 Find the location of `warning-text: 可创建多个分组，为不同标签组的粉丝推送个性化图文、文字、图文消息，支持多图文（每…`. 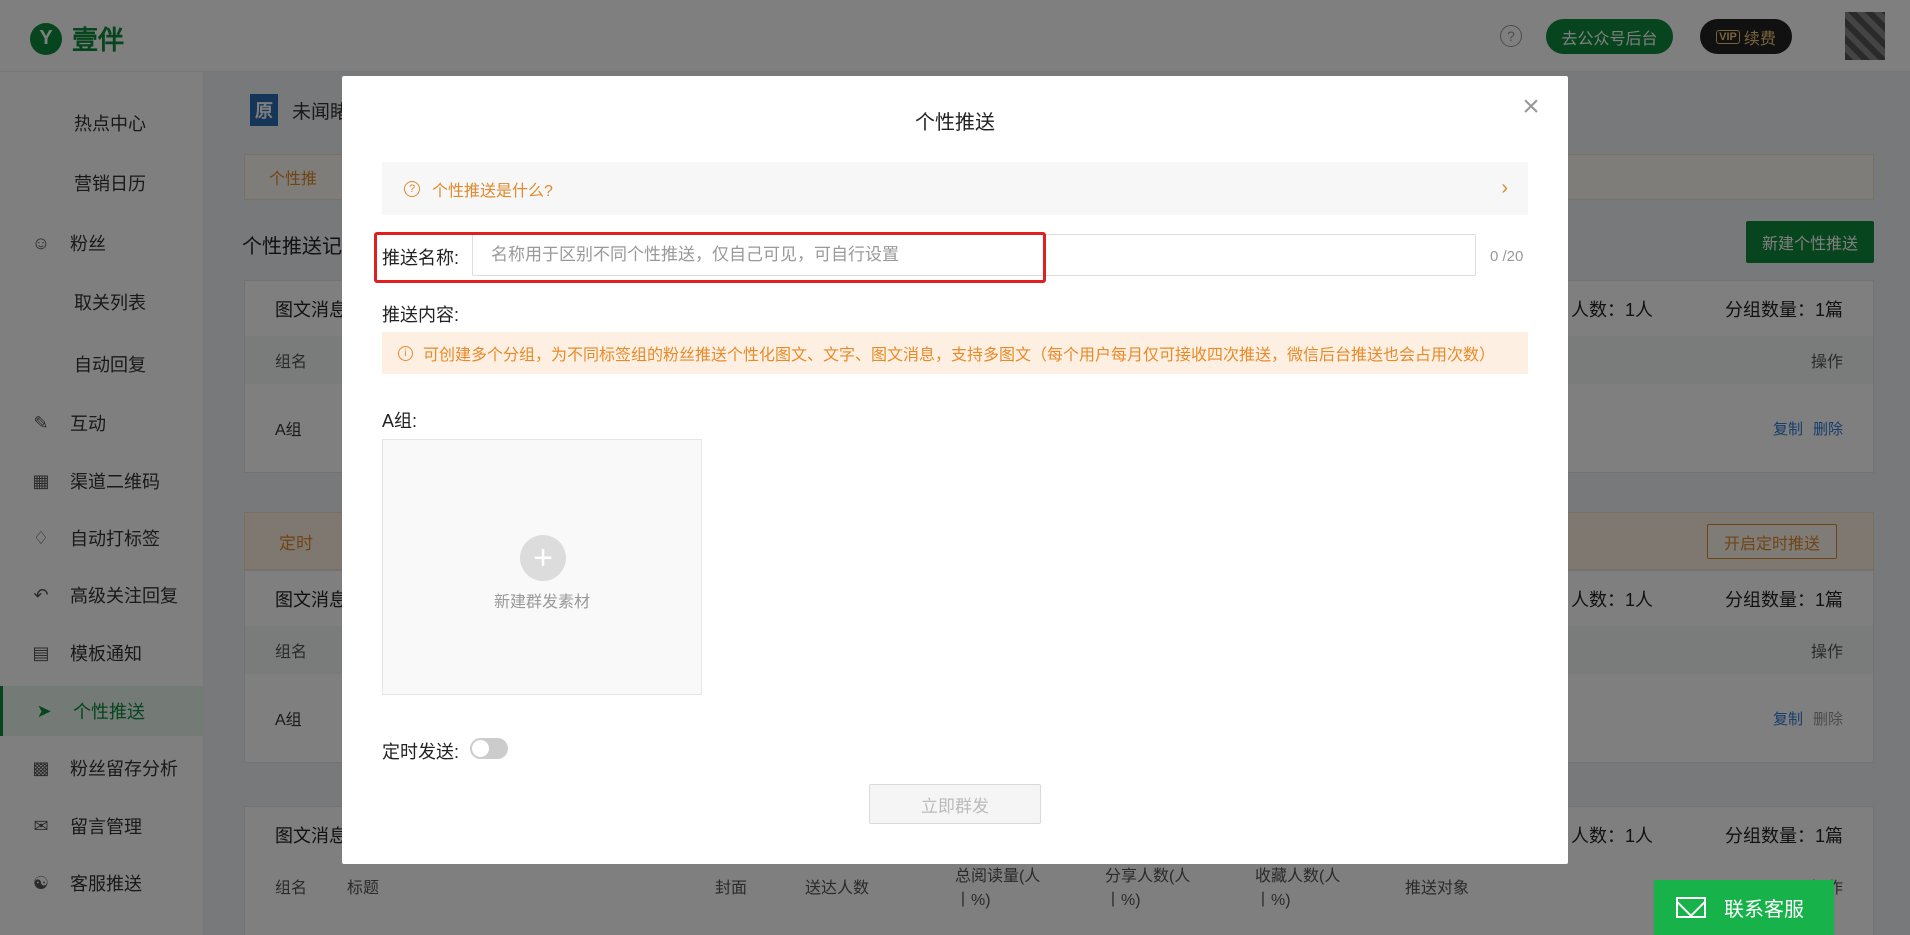

warning-text: 可创建多个分组，为不同标签组的粉丝推送个性化图文、文字、图文消息，支持多图文（每… is located at coordinates (959, 355).